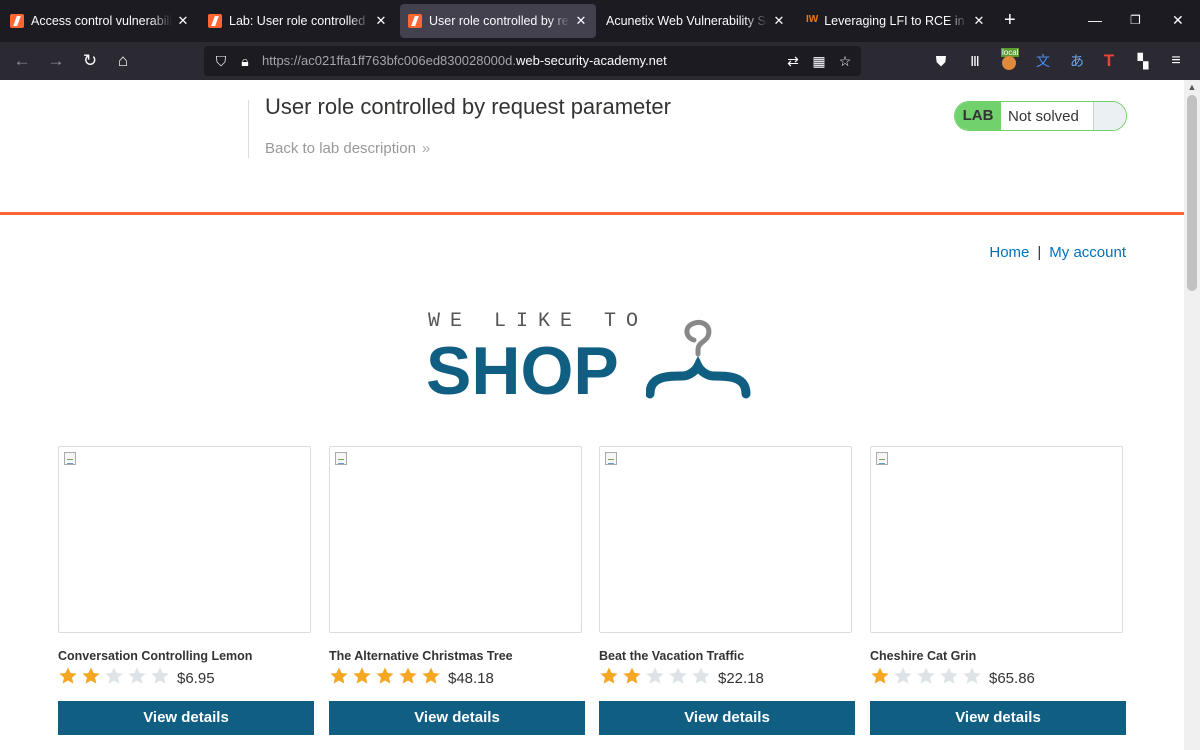 The image size is (1200, 750). What do you see at coordinates (538, 321) in the screenshot?
I see `logo-tagline: WE LIKE TO` at bounding box center [538, 321].